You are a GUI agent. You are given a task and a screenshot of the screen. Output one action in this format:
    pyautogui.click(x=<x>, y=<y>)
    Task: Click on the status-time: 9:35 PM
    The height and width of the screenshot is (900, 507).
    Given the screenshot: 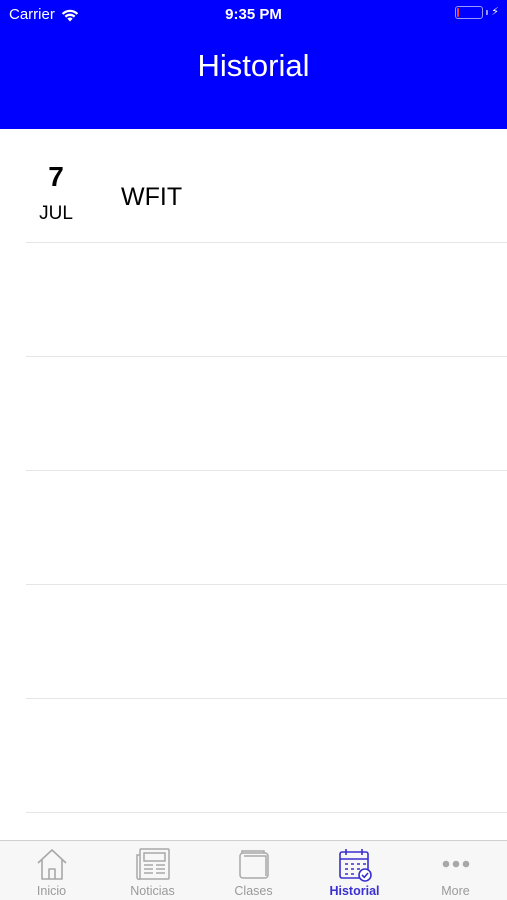 What is the action you would take?
    pyautogui.click(x=253, y=14)
    